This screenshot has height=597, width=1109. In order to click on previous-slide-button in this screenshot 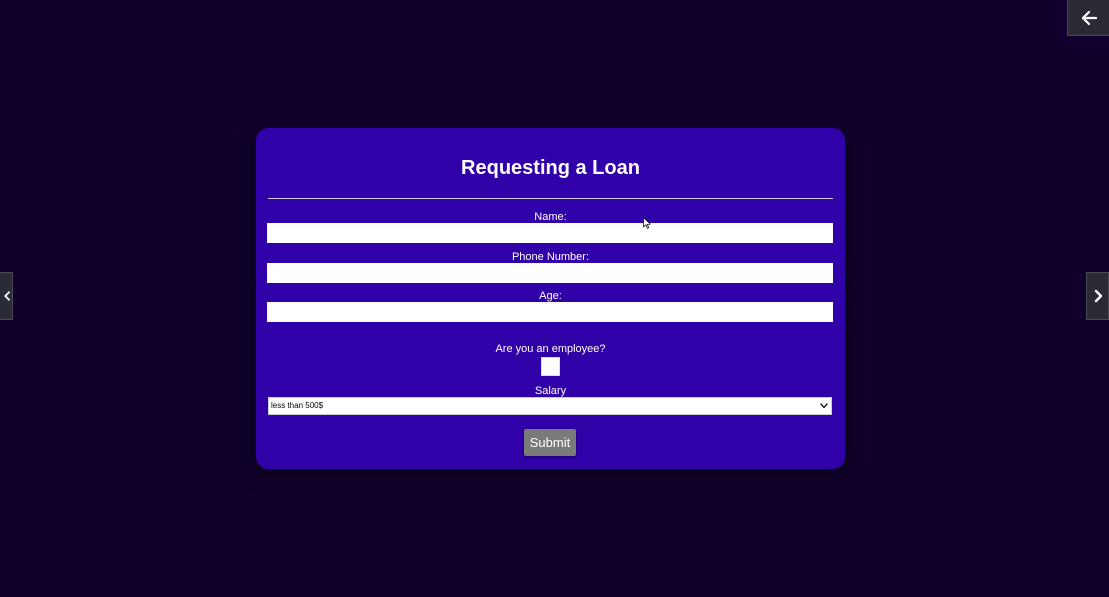, I will do `click(6, 296)`.